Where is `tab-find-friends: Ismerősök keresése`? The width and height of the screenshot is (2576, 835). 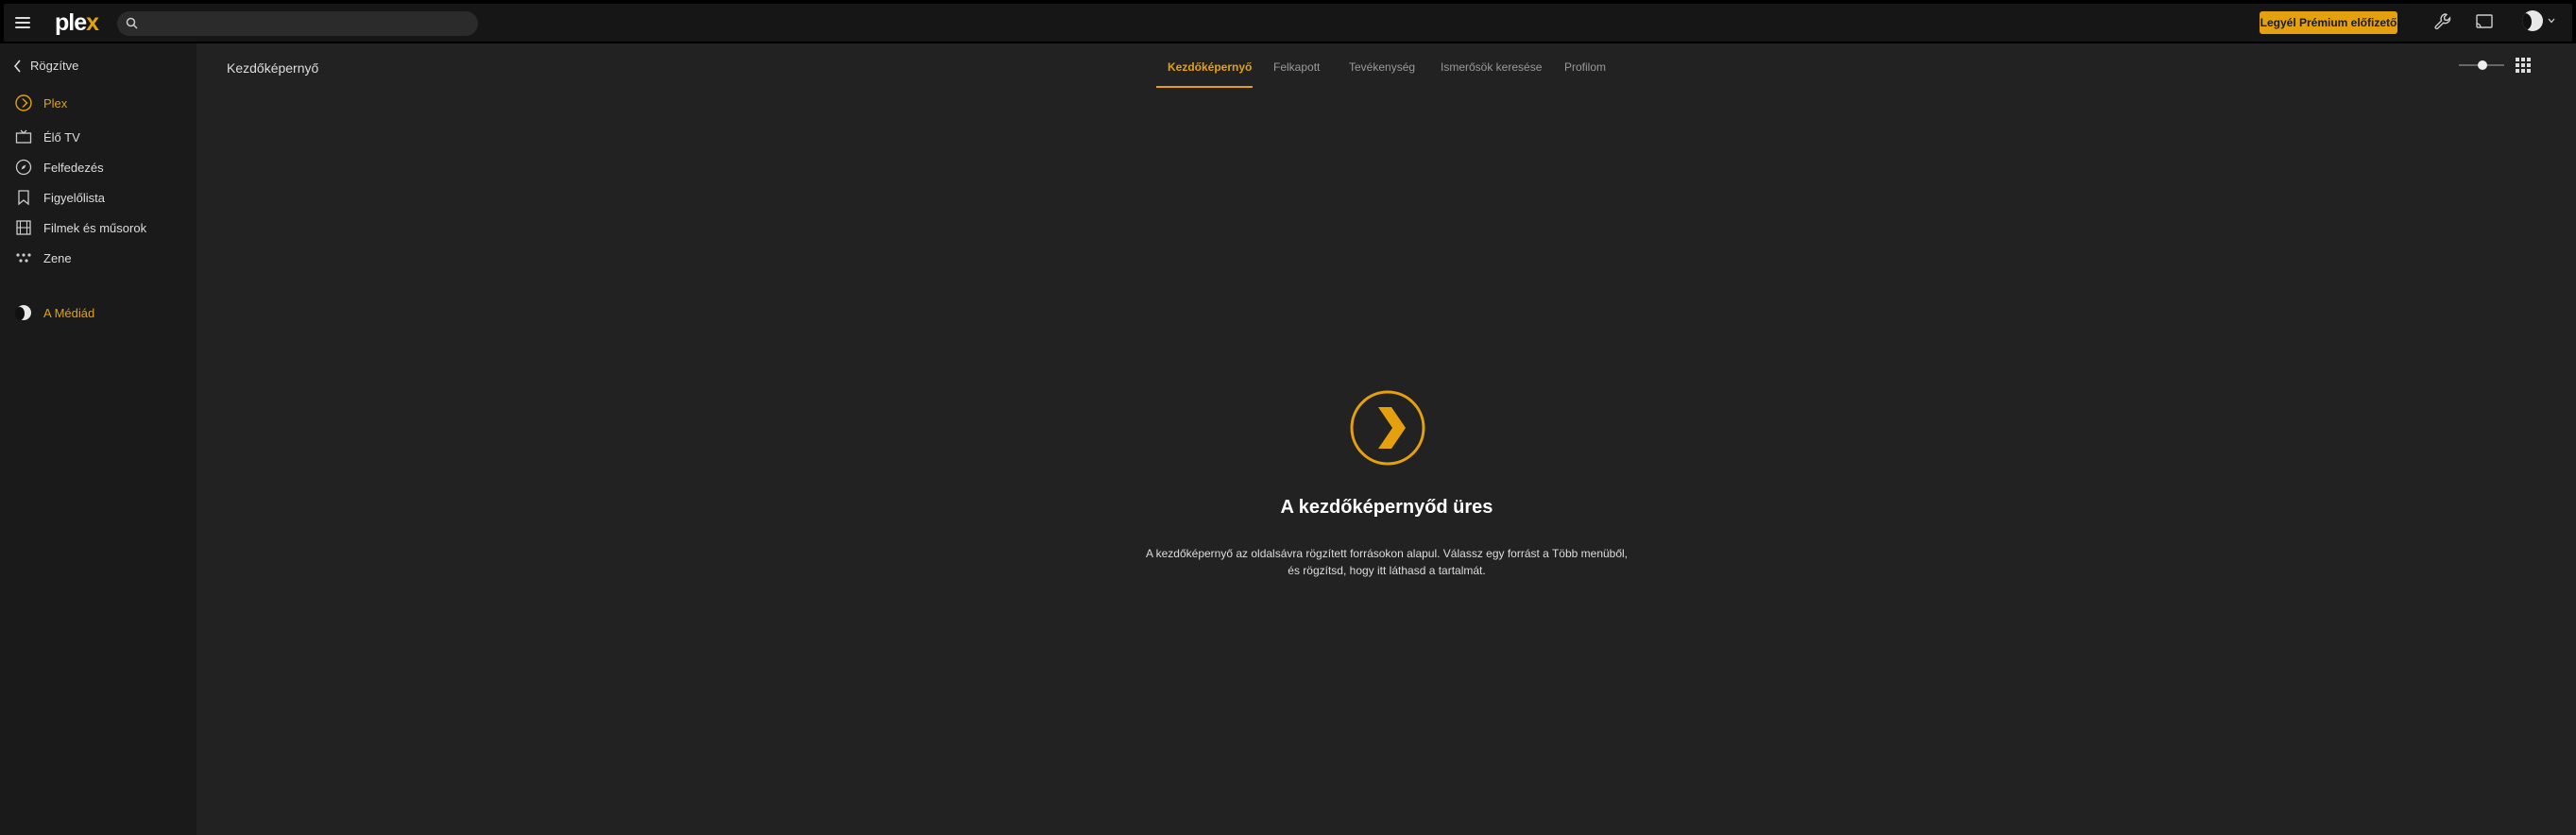
tab-find-friends: Ismerősök keresése is located at coordinates (1492, 67).